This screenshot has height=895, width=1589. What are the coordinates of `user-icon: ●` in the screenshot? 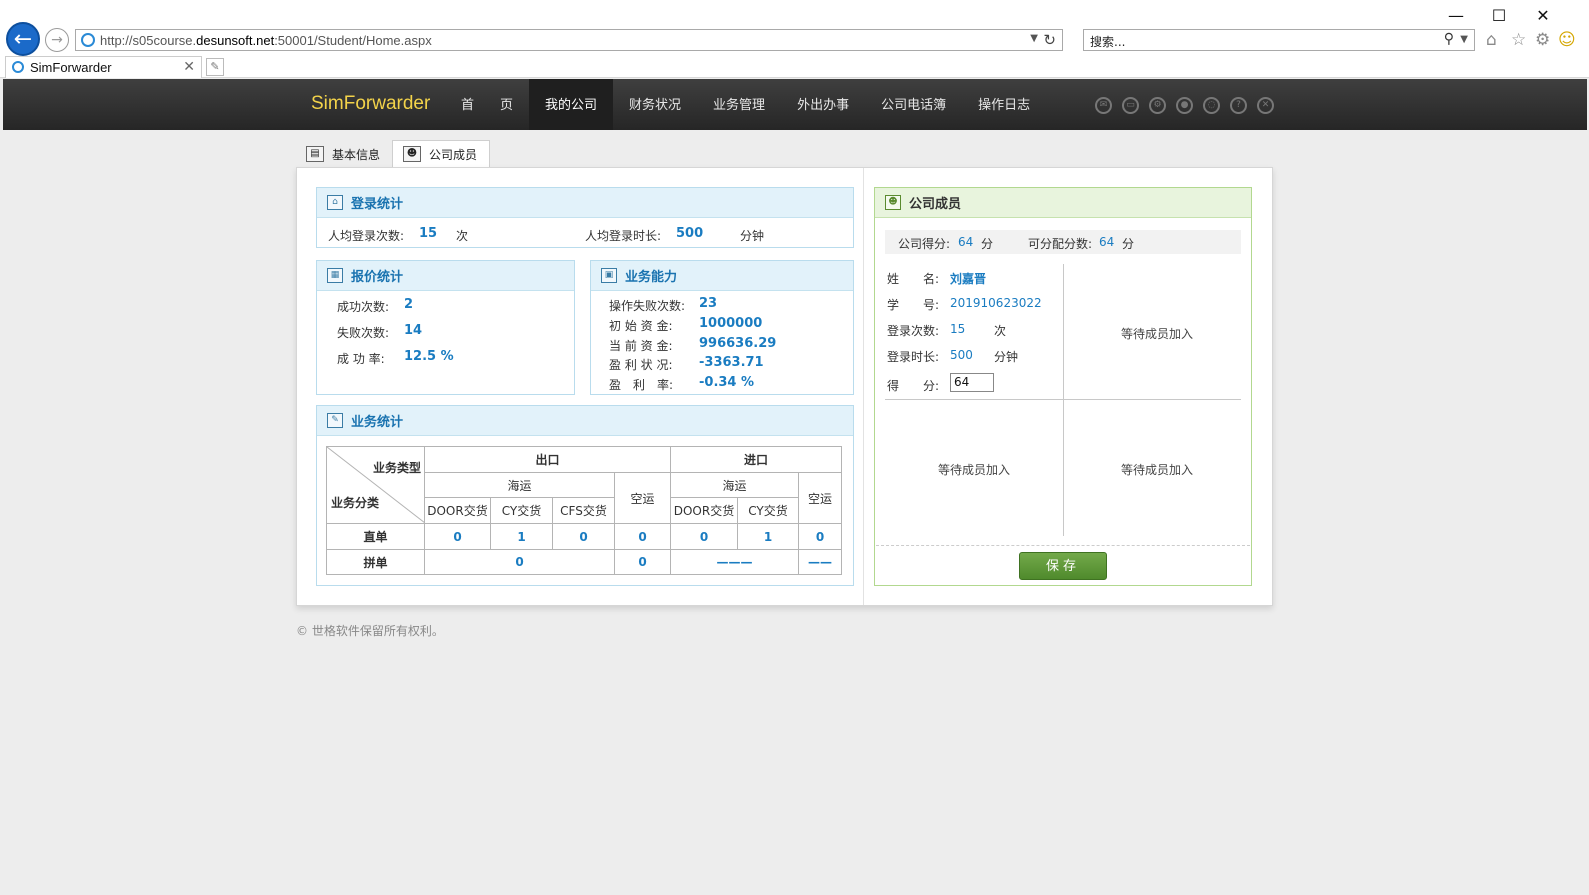 It's located at (1184, 105).